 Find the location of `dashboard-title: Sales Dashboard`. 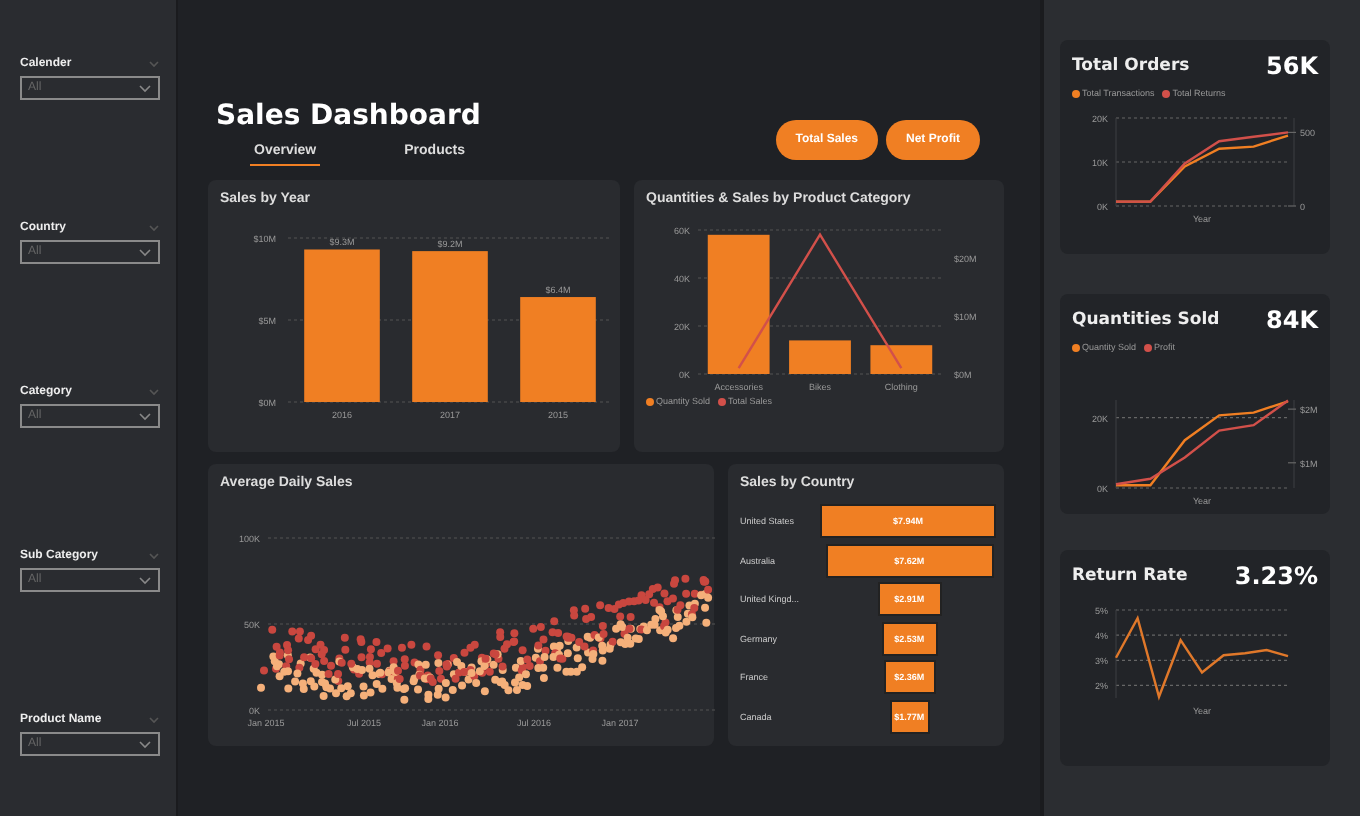

dashboard-title: Sales Dashboard is located at coordinates (349, 117).